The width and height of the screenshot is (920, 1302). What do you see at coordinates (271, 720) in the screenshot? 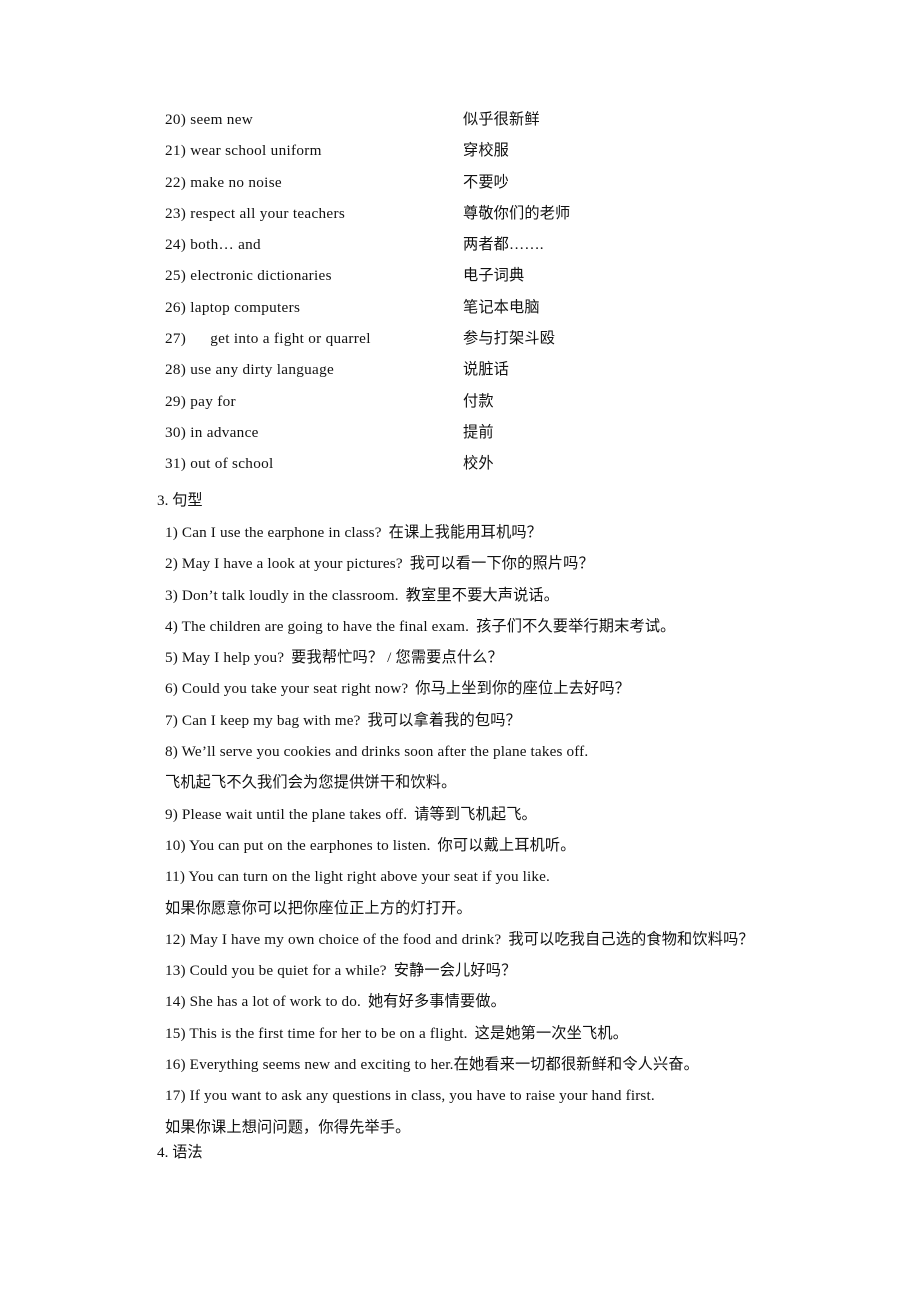
I see `sentence-english: Can I keep my bag with me?` at bounding box center [271, 720].